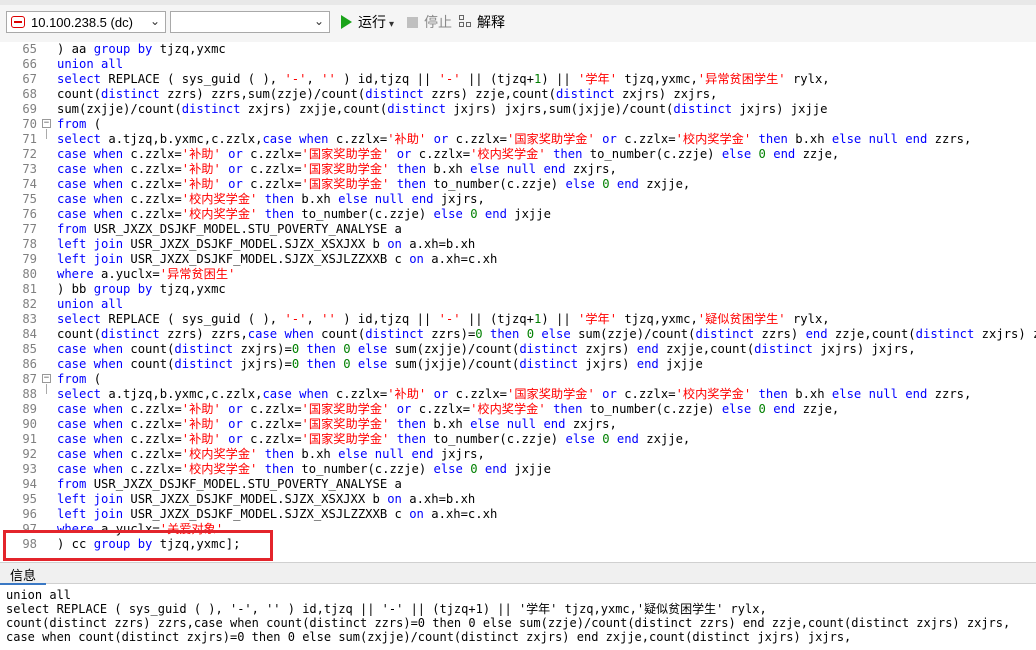  I want to click on line-number: 82, so click(29, 304).